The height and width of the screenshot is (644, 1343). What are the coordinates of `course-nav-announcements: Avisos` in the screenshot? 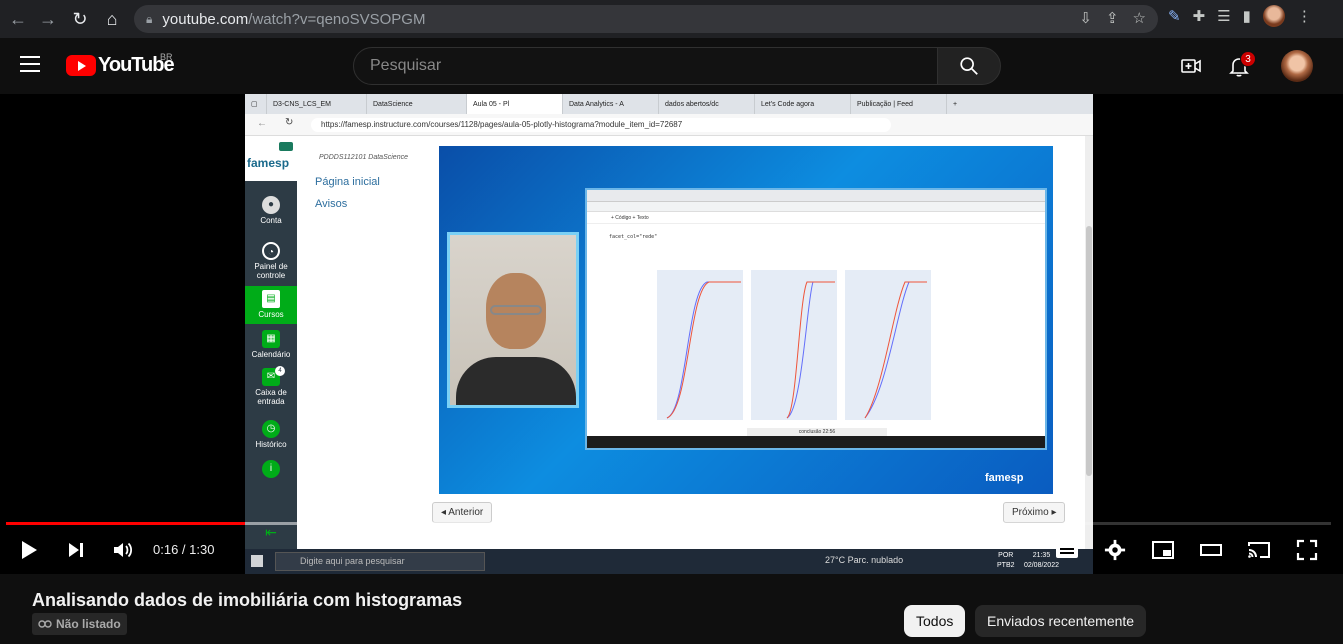 It's located at (331, 204).